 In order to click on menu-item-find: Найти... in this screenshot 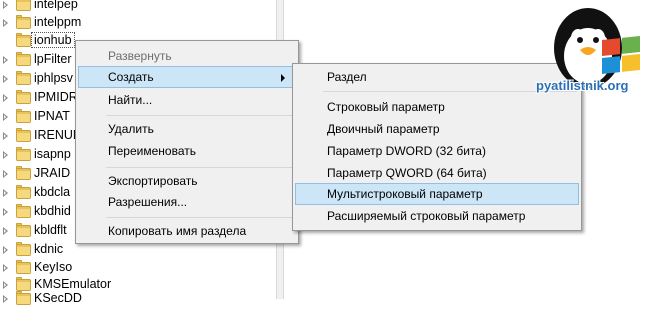, I will do `click(187, 100)`.